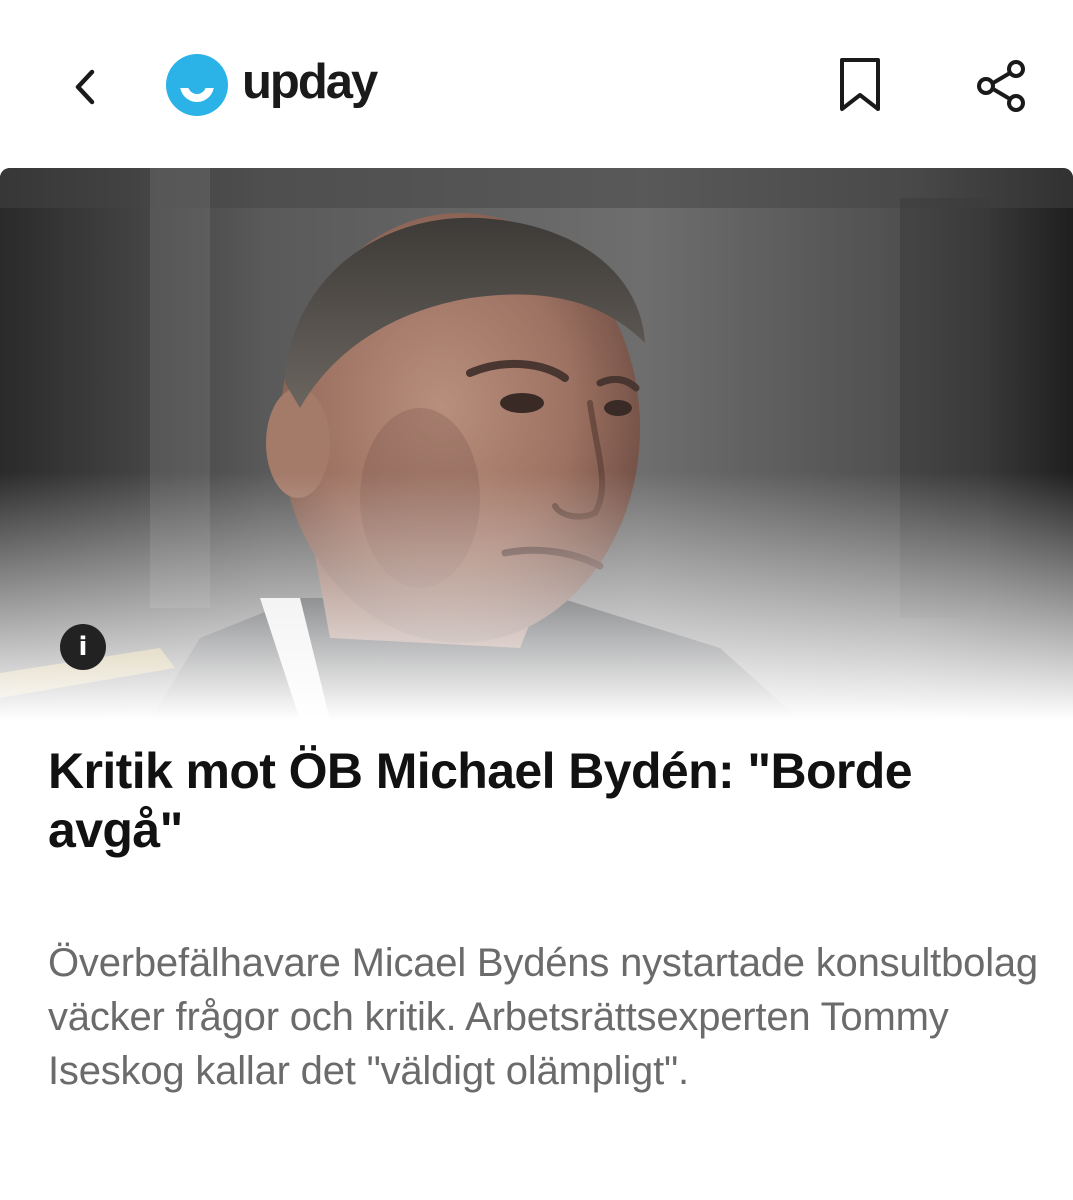 The image size is (1073, 1200). I want to click on brand-name: upday, so click(310, 81).